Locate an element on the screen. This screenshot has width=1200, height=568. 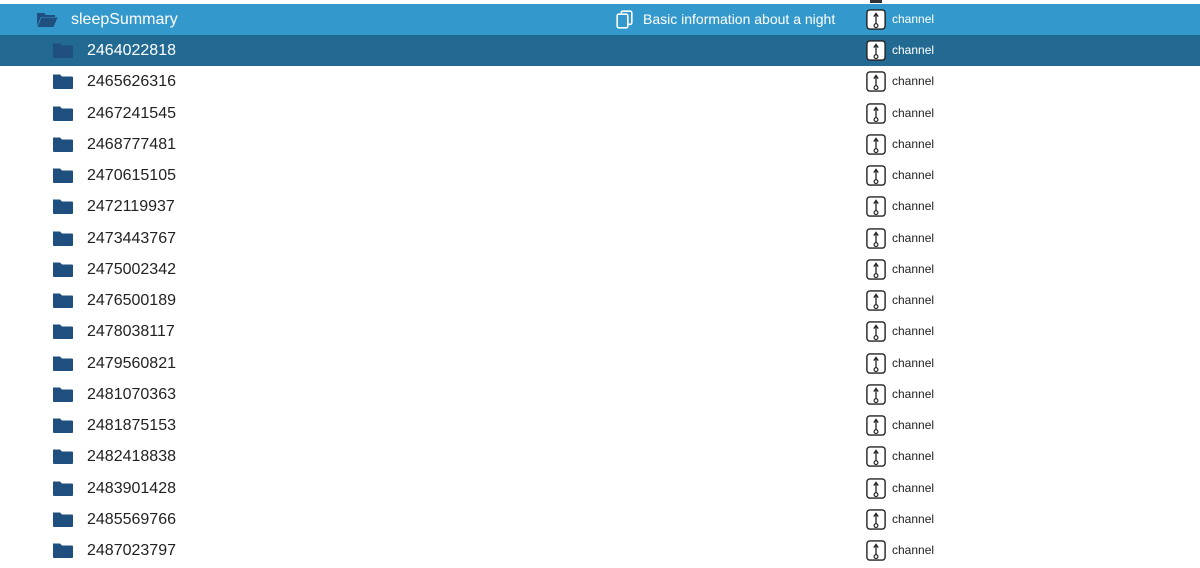
item-name: 2479560821 is located at coordinates (131, 363).